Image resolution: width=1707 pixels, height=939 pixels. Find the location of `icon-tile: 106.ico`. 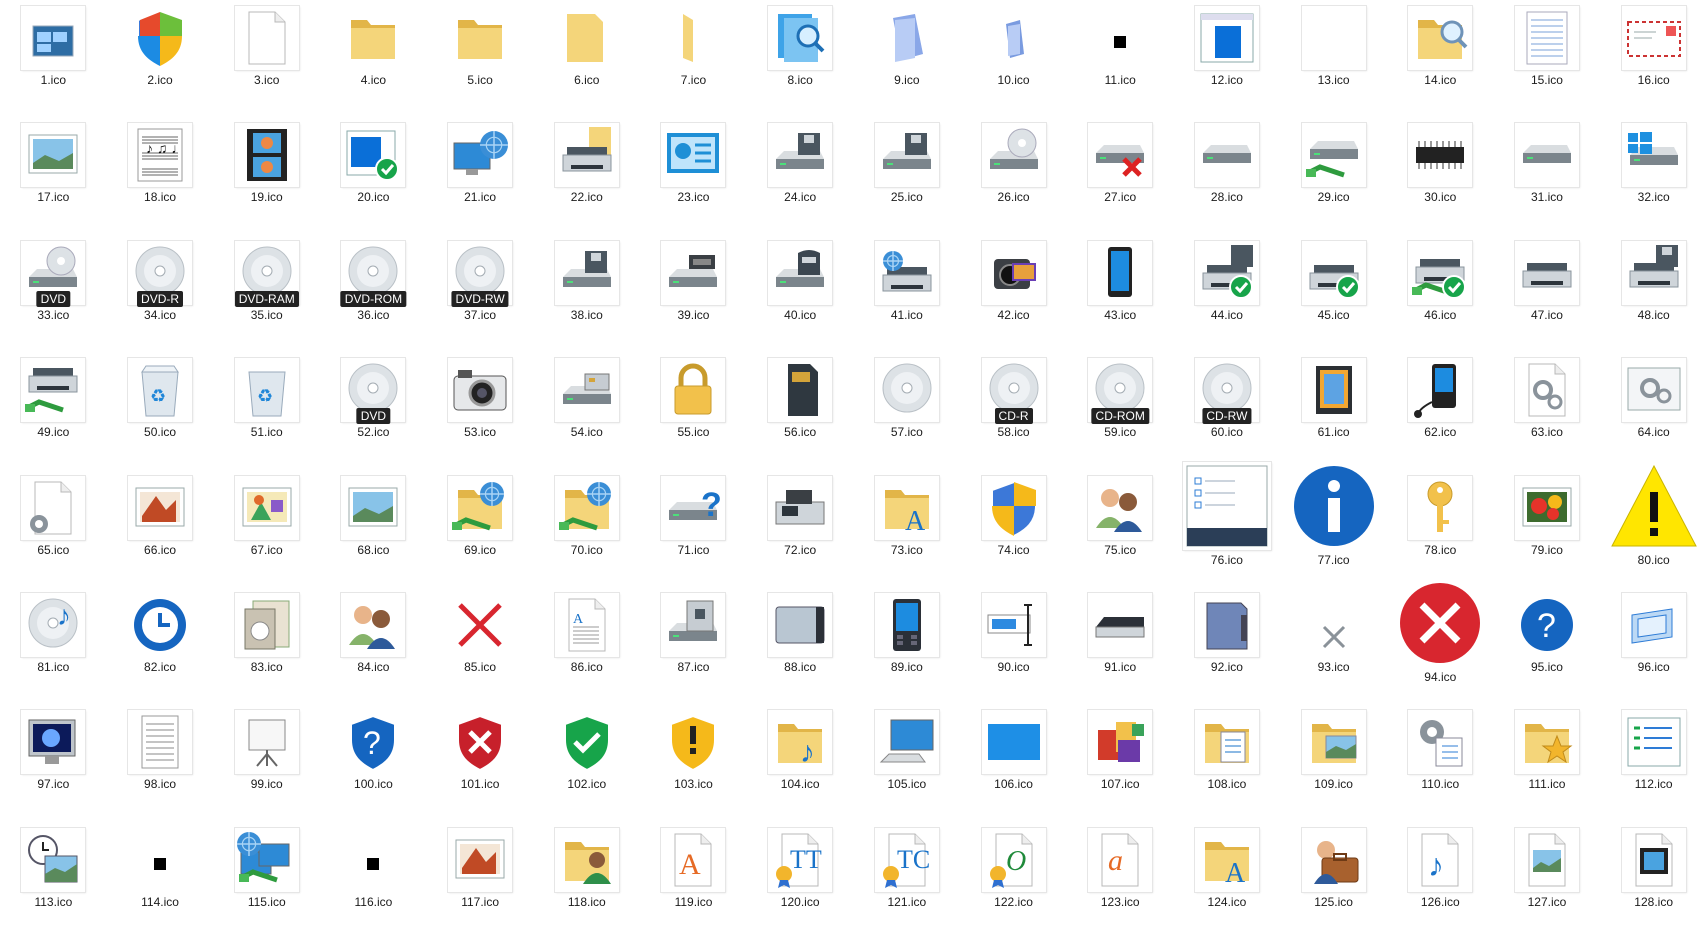

icon-tile: 106.ico is located at coordinates (1013, 762).